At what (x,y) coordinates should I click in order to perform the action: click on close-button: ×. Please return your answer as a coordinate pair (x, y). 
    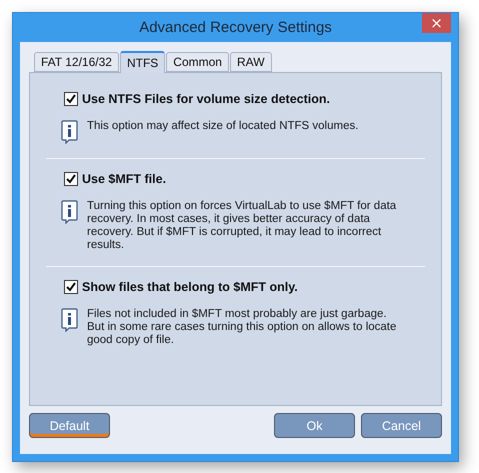
    Looking at the image, I should click on (436, 23).